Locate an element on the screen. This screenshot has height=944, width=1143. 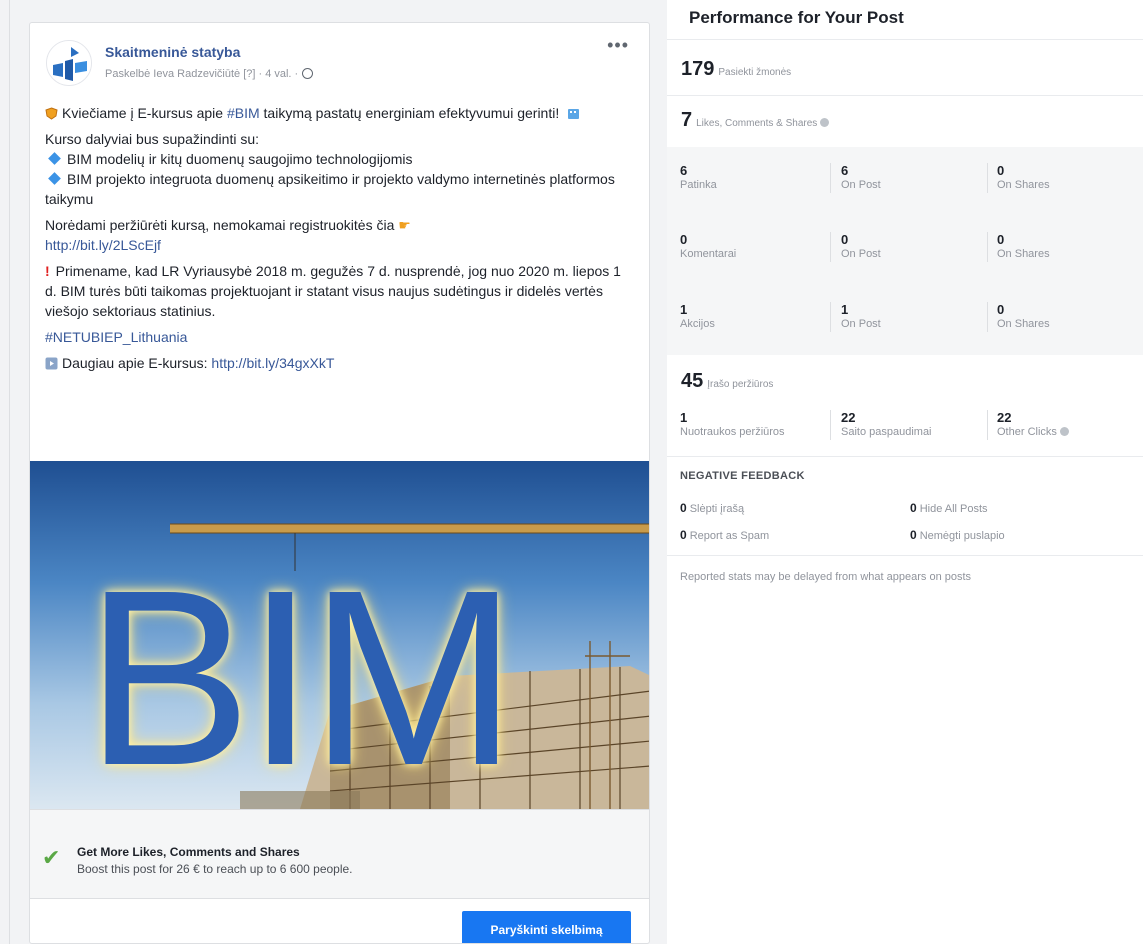
register-link: http://bit.ly/2LScEjf is located at coordinates (103, 245).